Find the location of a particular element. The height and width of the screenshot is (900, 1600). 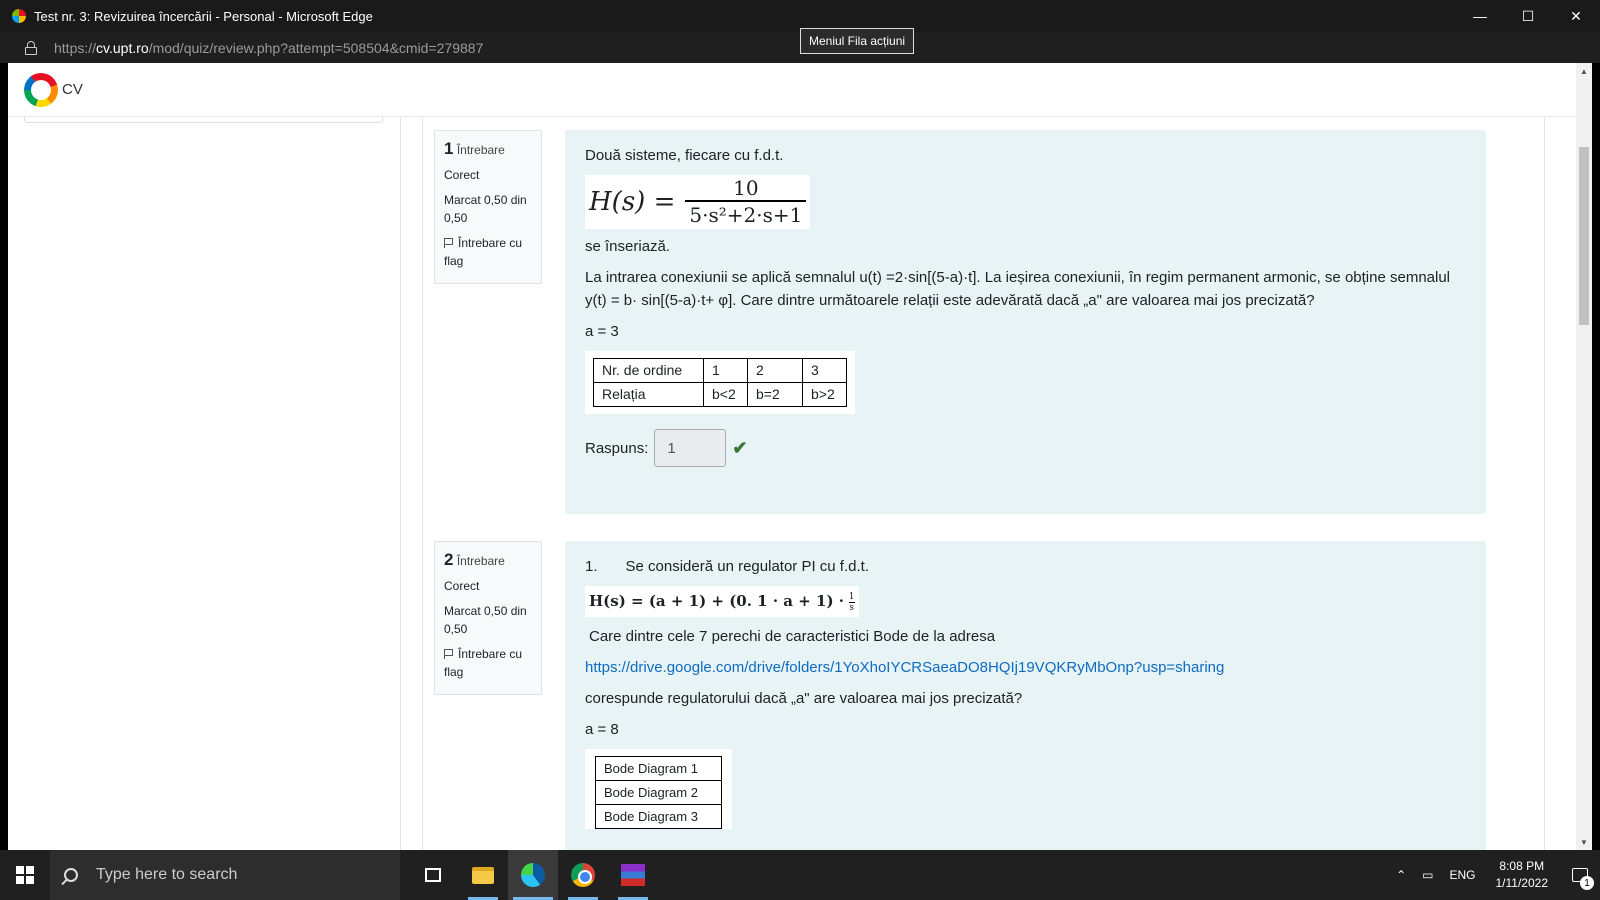

answer-input: 1 is located at coordinates (690, 448).